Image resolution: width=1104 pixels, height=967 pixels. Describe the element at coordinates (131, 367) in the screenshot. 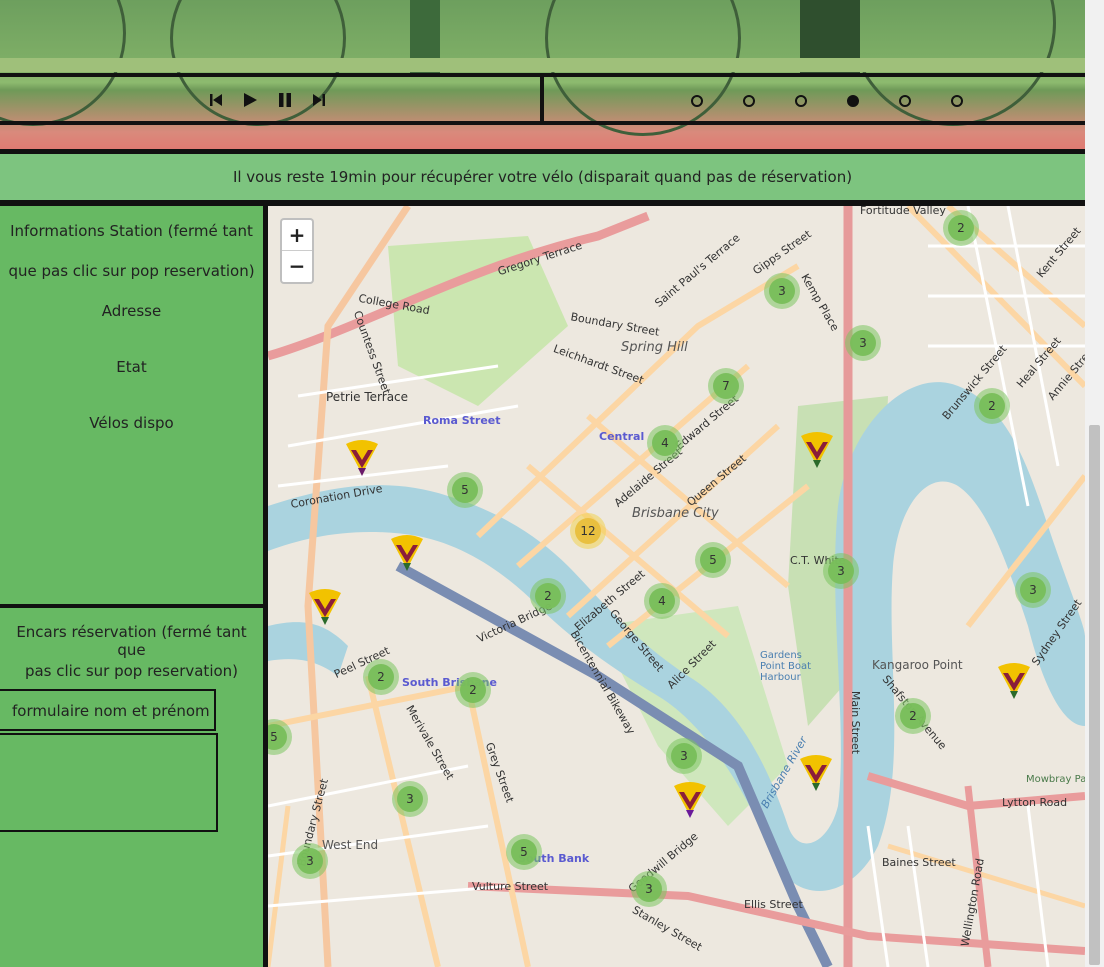

I see `station-state-label: Etat` at that location.